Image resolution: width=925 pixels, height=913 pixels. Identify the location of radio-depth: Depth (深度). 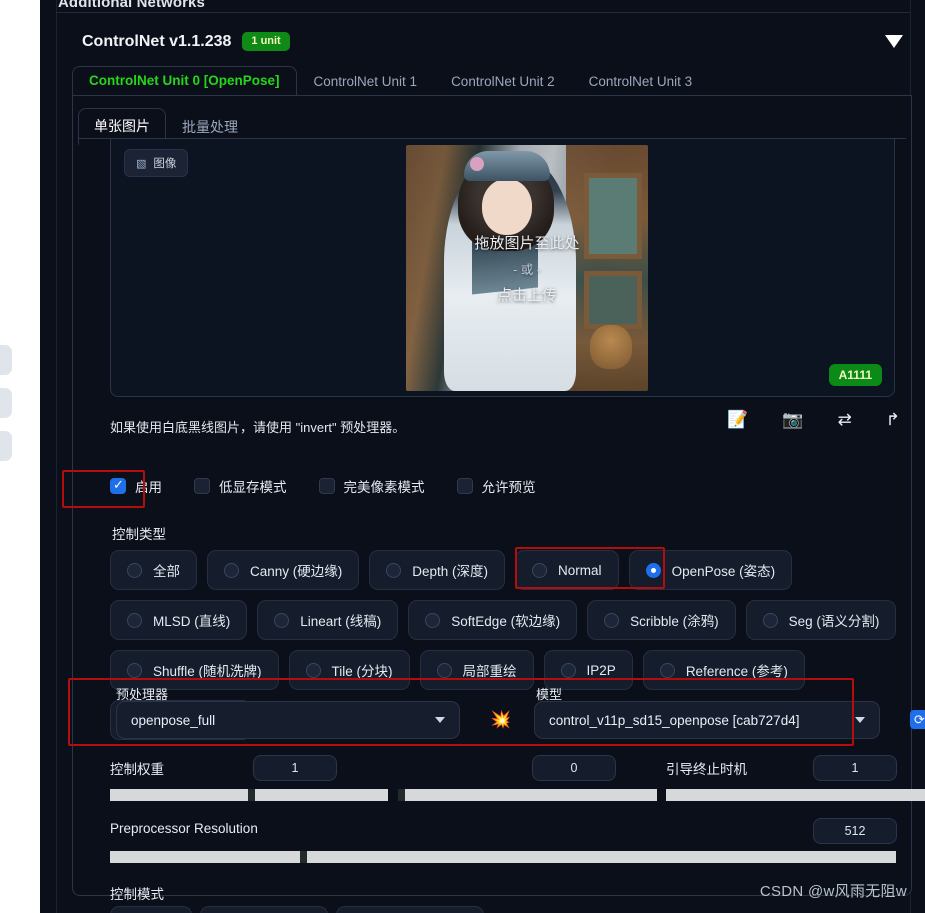
(437, 570).